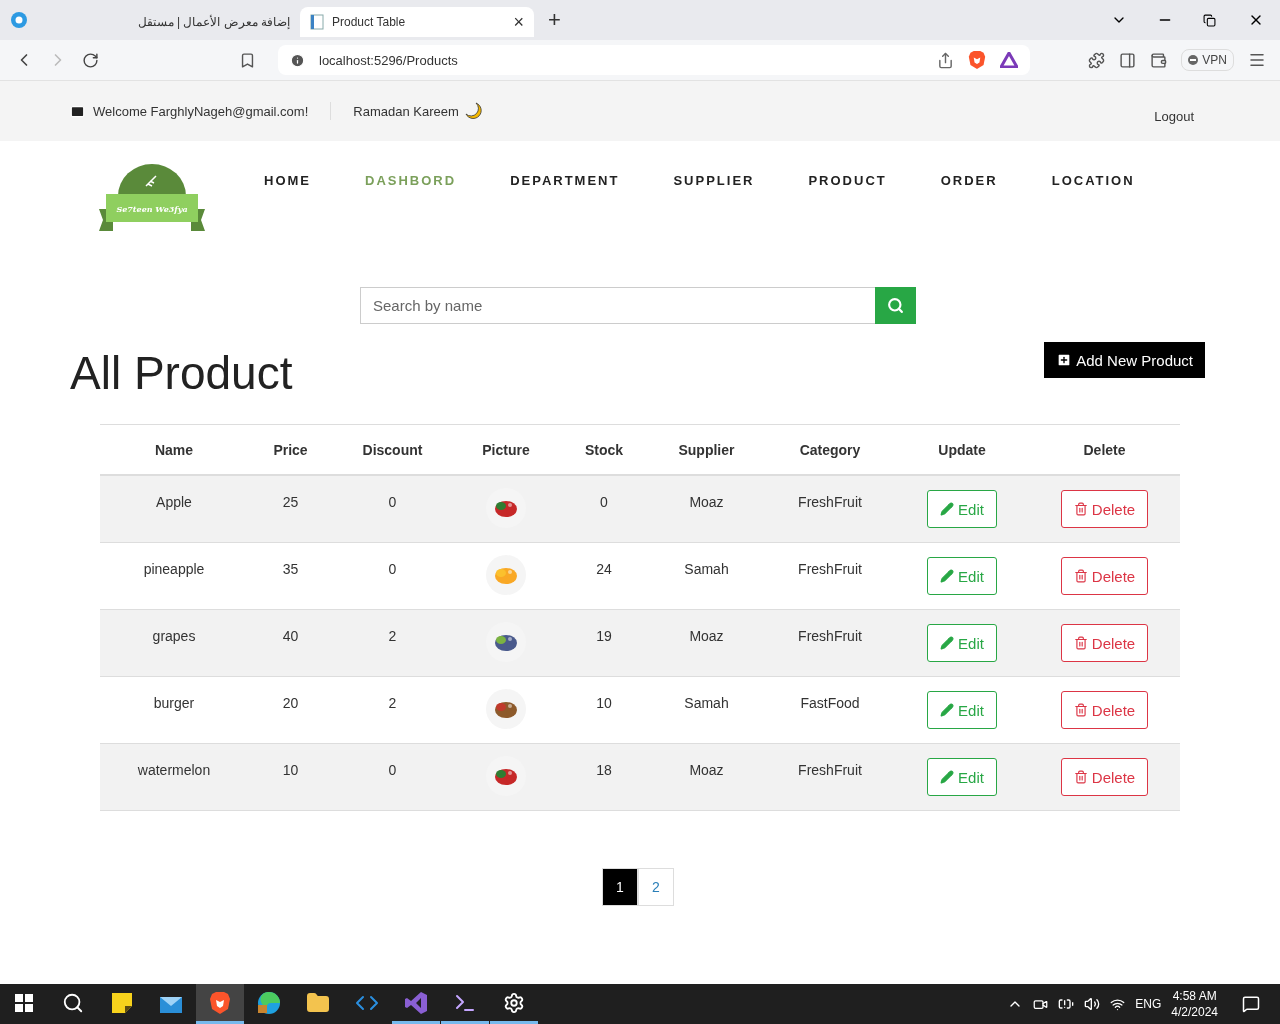  What do you see at coordinates (174, 576) in the screenshot?
I see `table-cell: pineapple` at bounding box center [174, 576].